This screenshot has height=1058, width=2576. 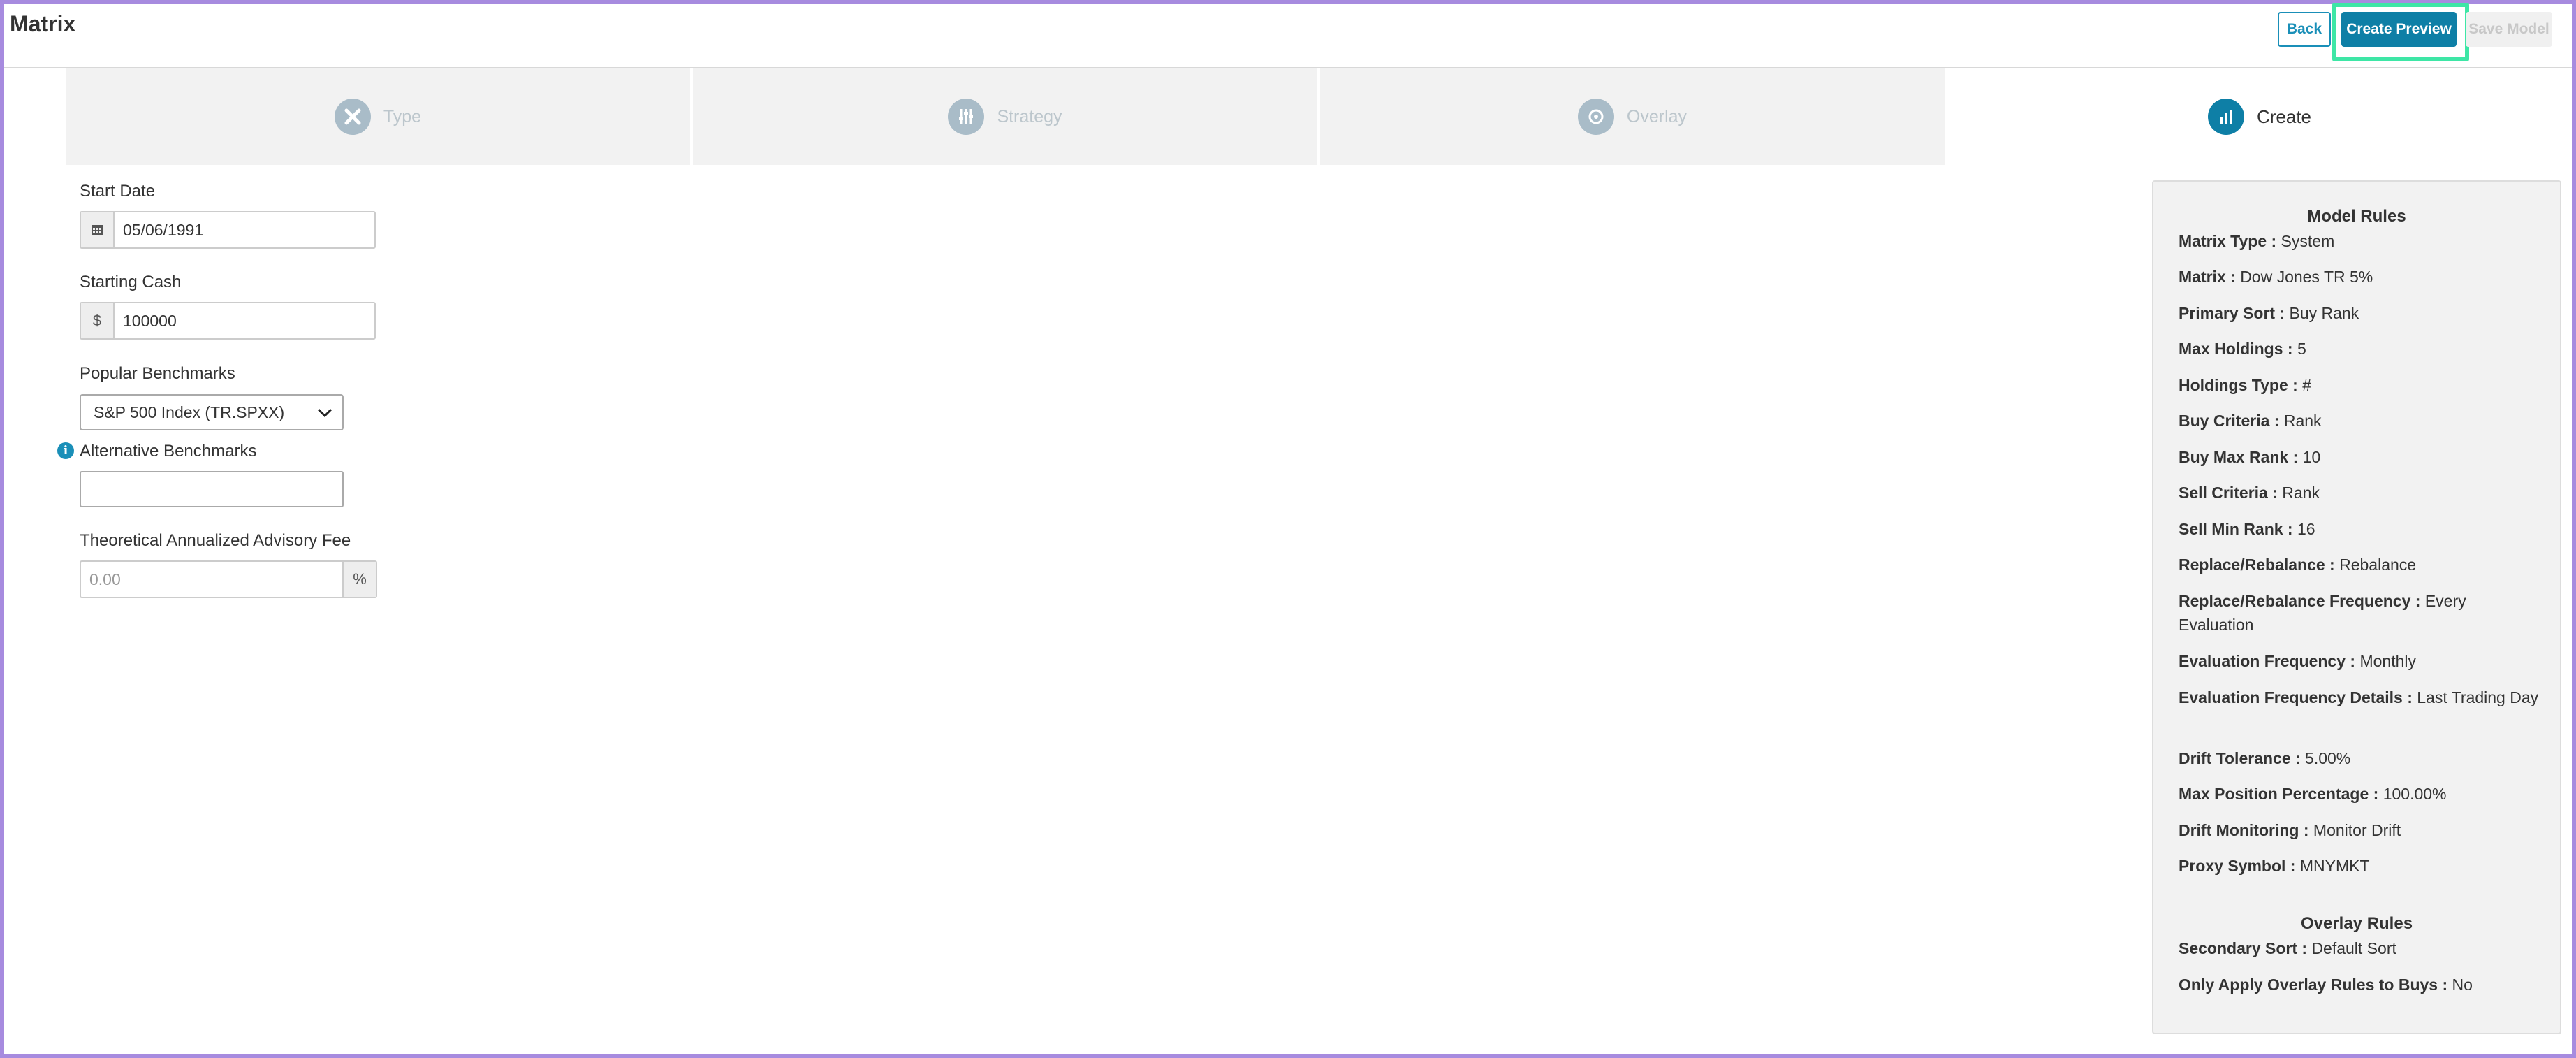 What do you see at coordinates (2297, 661) in the screenshot?
I see `rule-evaluation-frequency: Evaluation Frequency : Monthly` at bounding box center [2297, 661].